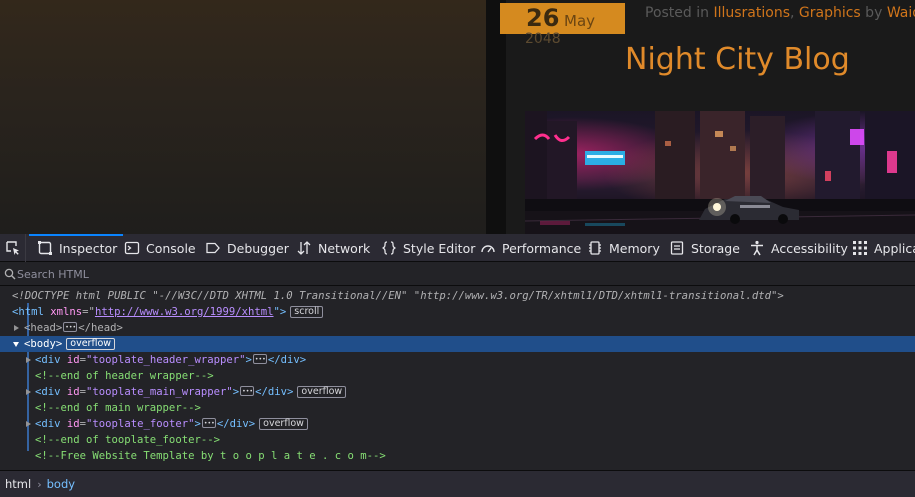 The image size is (915, 497). I want to click on tab-label: Network, so click(344, 248).